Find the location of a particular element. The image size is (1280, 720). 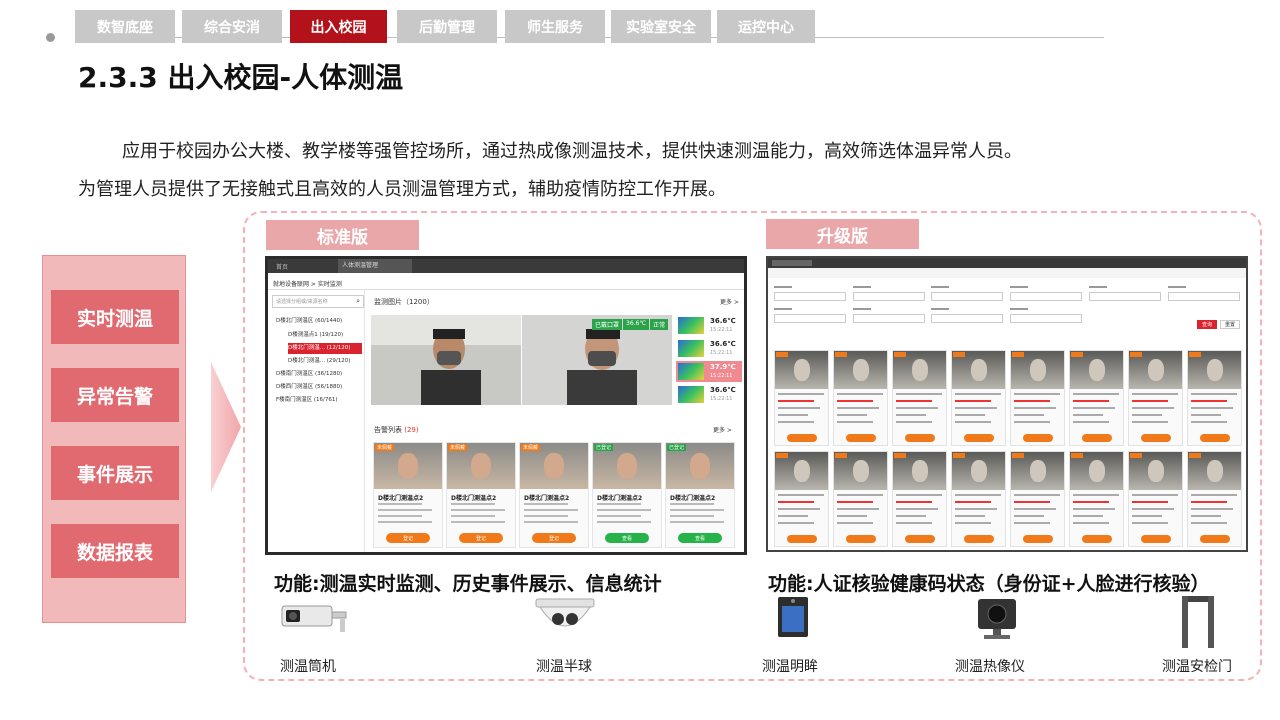

tree-item: D楼测温点1 (19/120) is located at coordinates (325, 335).